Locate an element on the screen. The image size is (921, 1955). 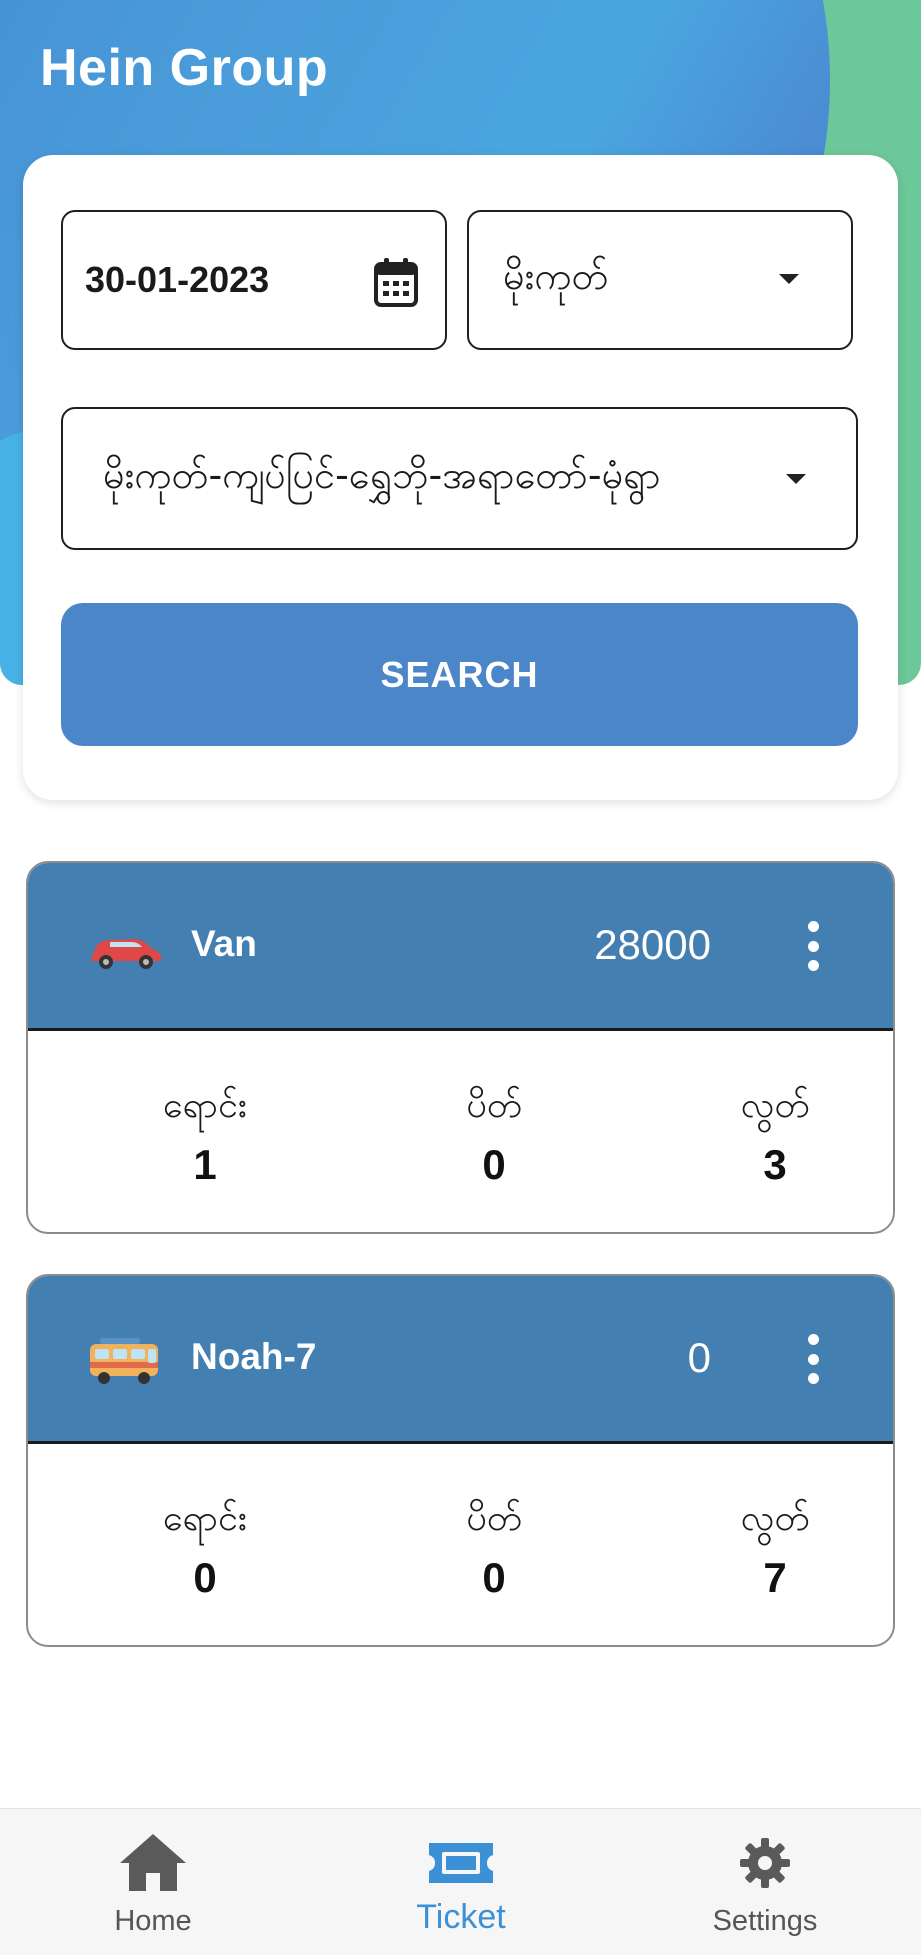
nav-home: Home is located at coordinates (153, 1882).